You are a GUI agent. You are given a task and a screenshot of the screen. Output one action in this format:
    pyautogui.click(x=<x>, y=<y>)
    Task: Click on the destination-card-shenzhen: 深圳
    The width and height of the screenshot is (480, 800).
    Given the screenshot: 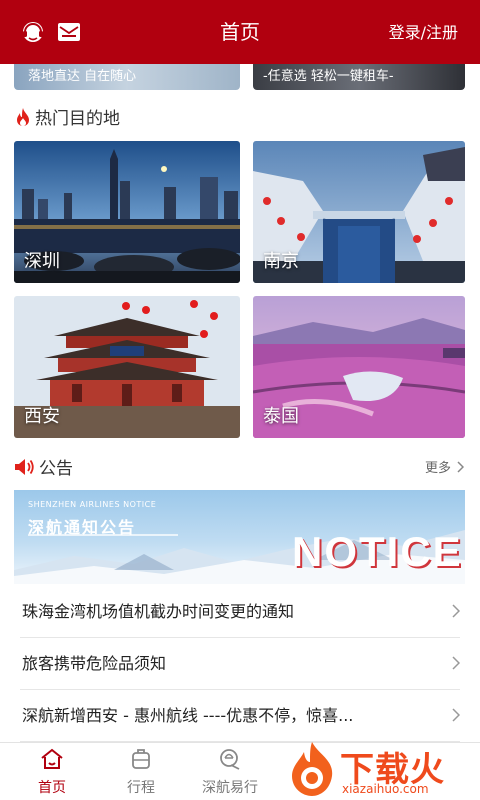 What is the action you would take?
    pyautogui.click(x=127, y=212)
    